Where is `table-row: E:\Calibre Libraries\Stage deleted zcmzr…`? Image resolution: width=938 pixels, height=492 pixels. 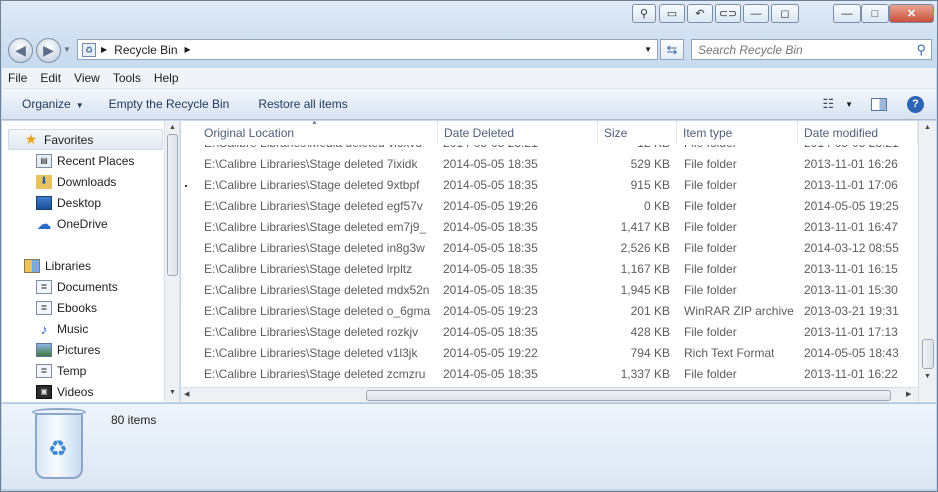
table-row: E:\Calibre Libraries\Stage deleted zcmzr… is located at coordinates (549, 374).